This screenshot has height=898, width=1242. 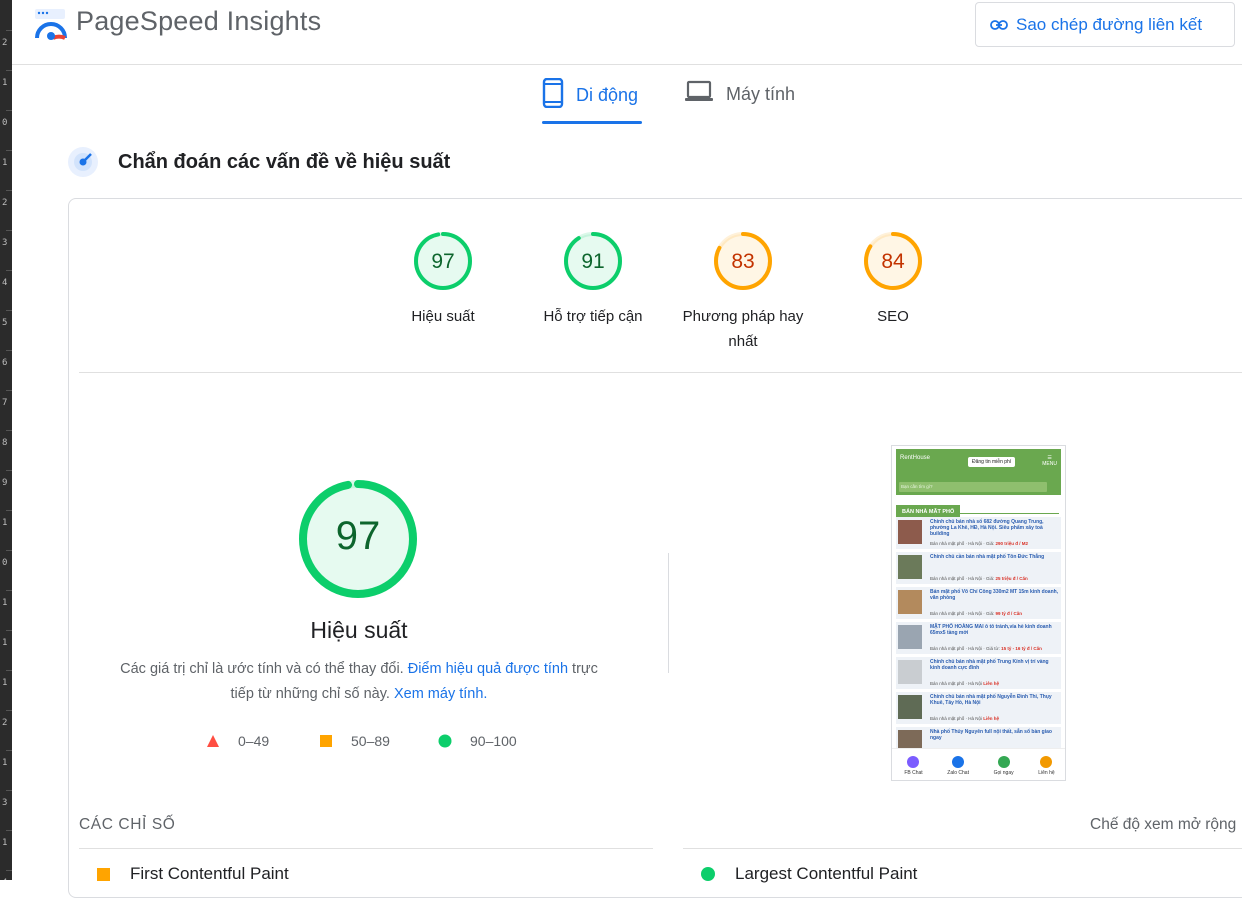 I want to click on metric-fcp: First Contentful Paint, so click(x=193, y=874).